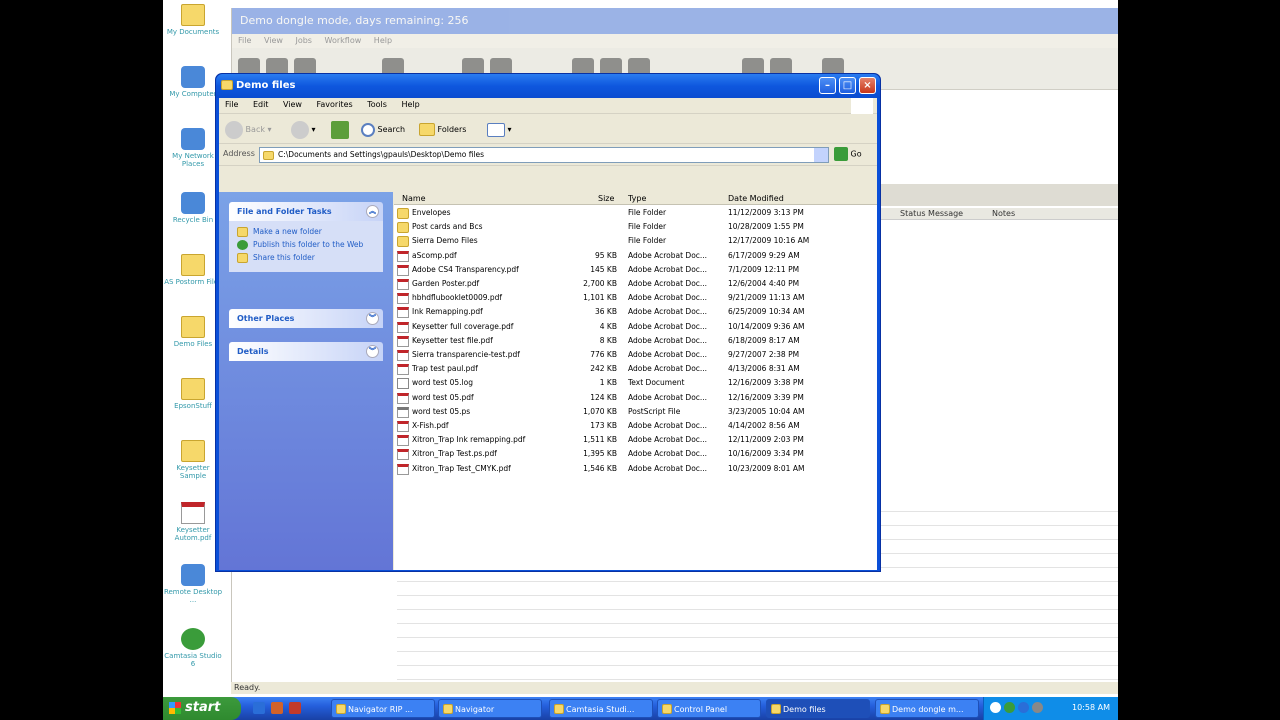 The height and width of the screenshot is (720, 1280). I want to click on grid-col-notes: Notes, so click(1003, 213).